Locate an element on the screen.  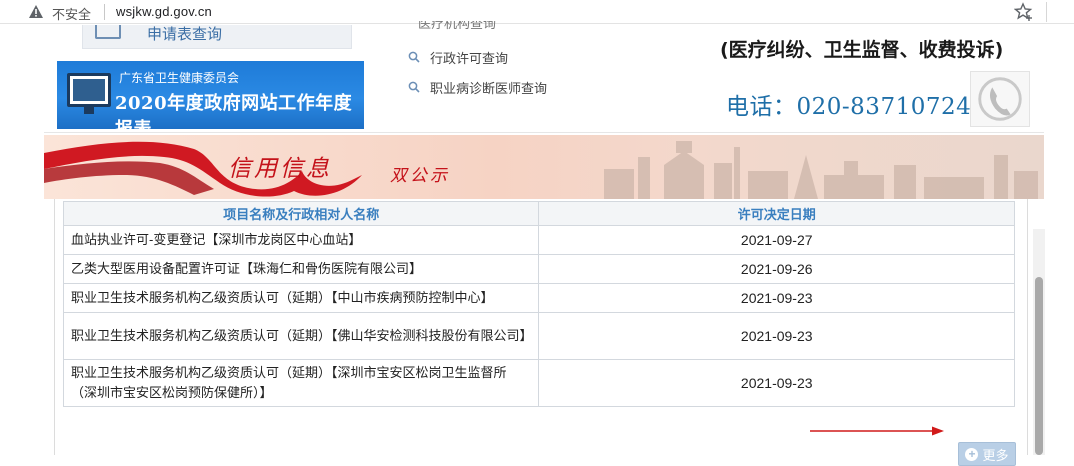
red-ribbon-graphic is located at coordinates (203, 169).